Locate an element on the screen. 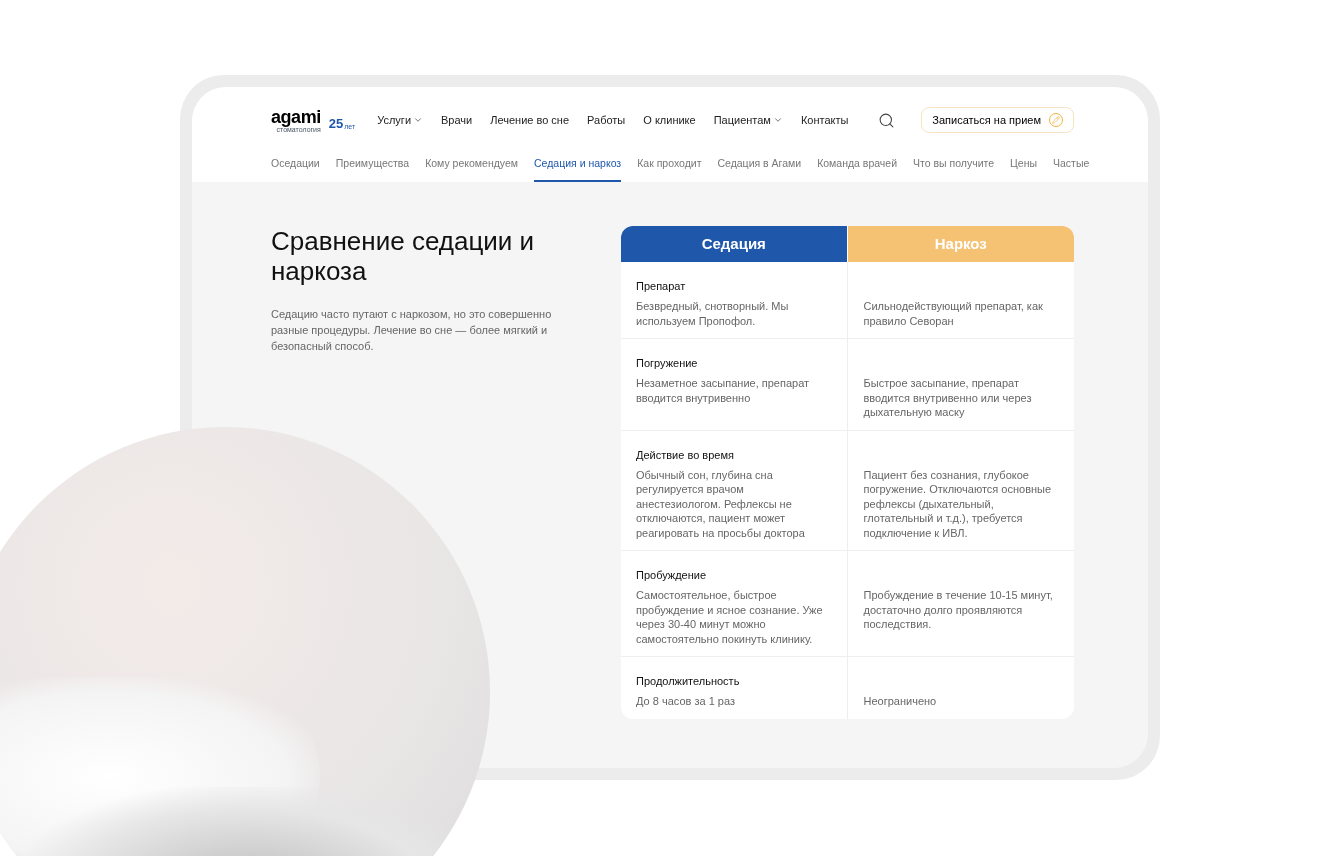  section-title: Сравнение седации и наркоза is located at coordinates (403, 256).